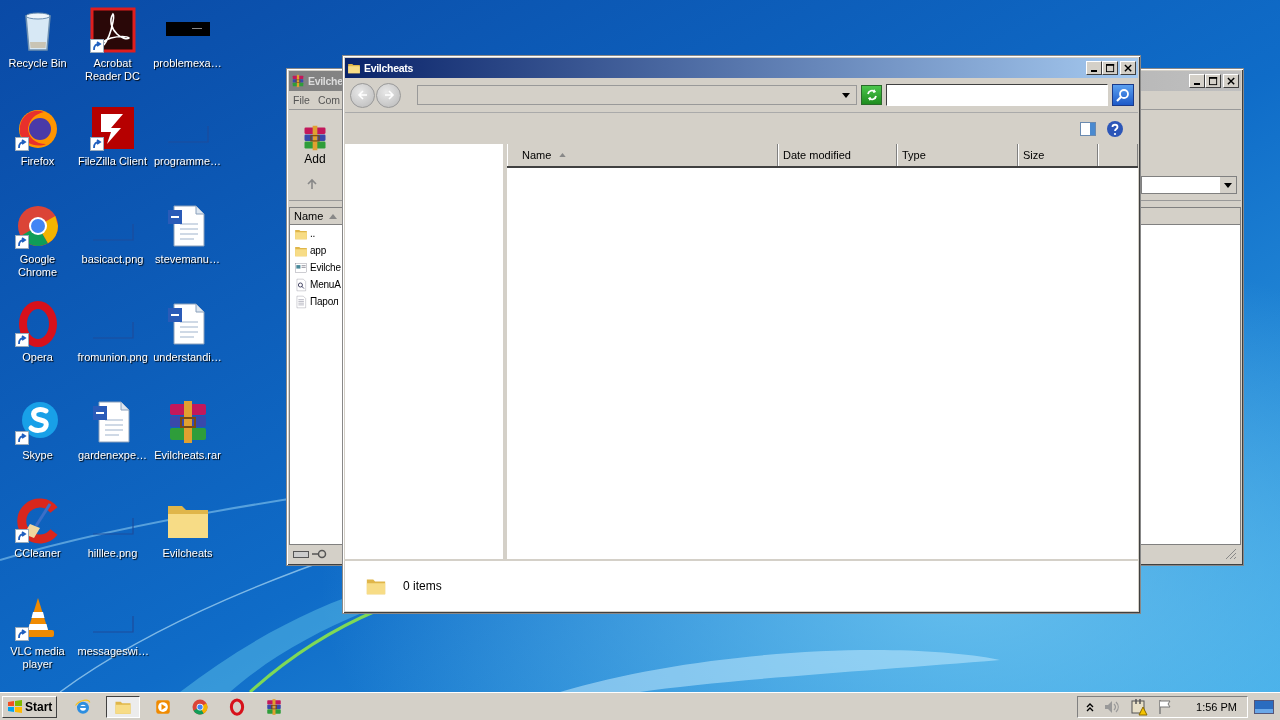 This screenshot has width=1280, height=720. I want to click on start-button: Start, so click(30, 706).